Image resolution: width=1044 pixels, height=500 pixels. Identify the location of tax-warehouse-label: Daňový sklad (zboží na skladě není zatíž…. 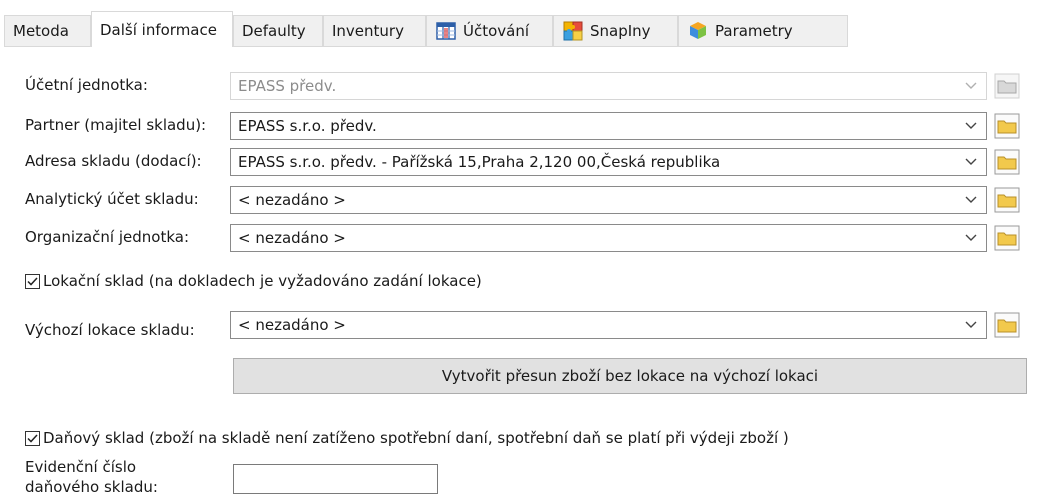
(416, 438).